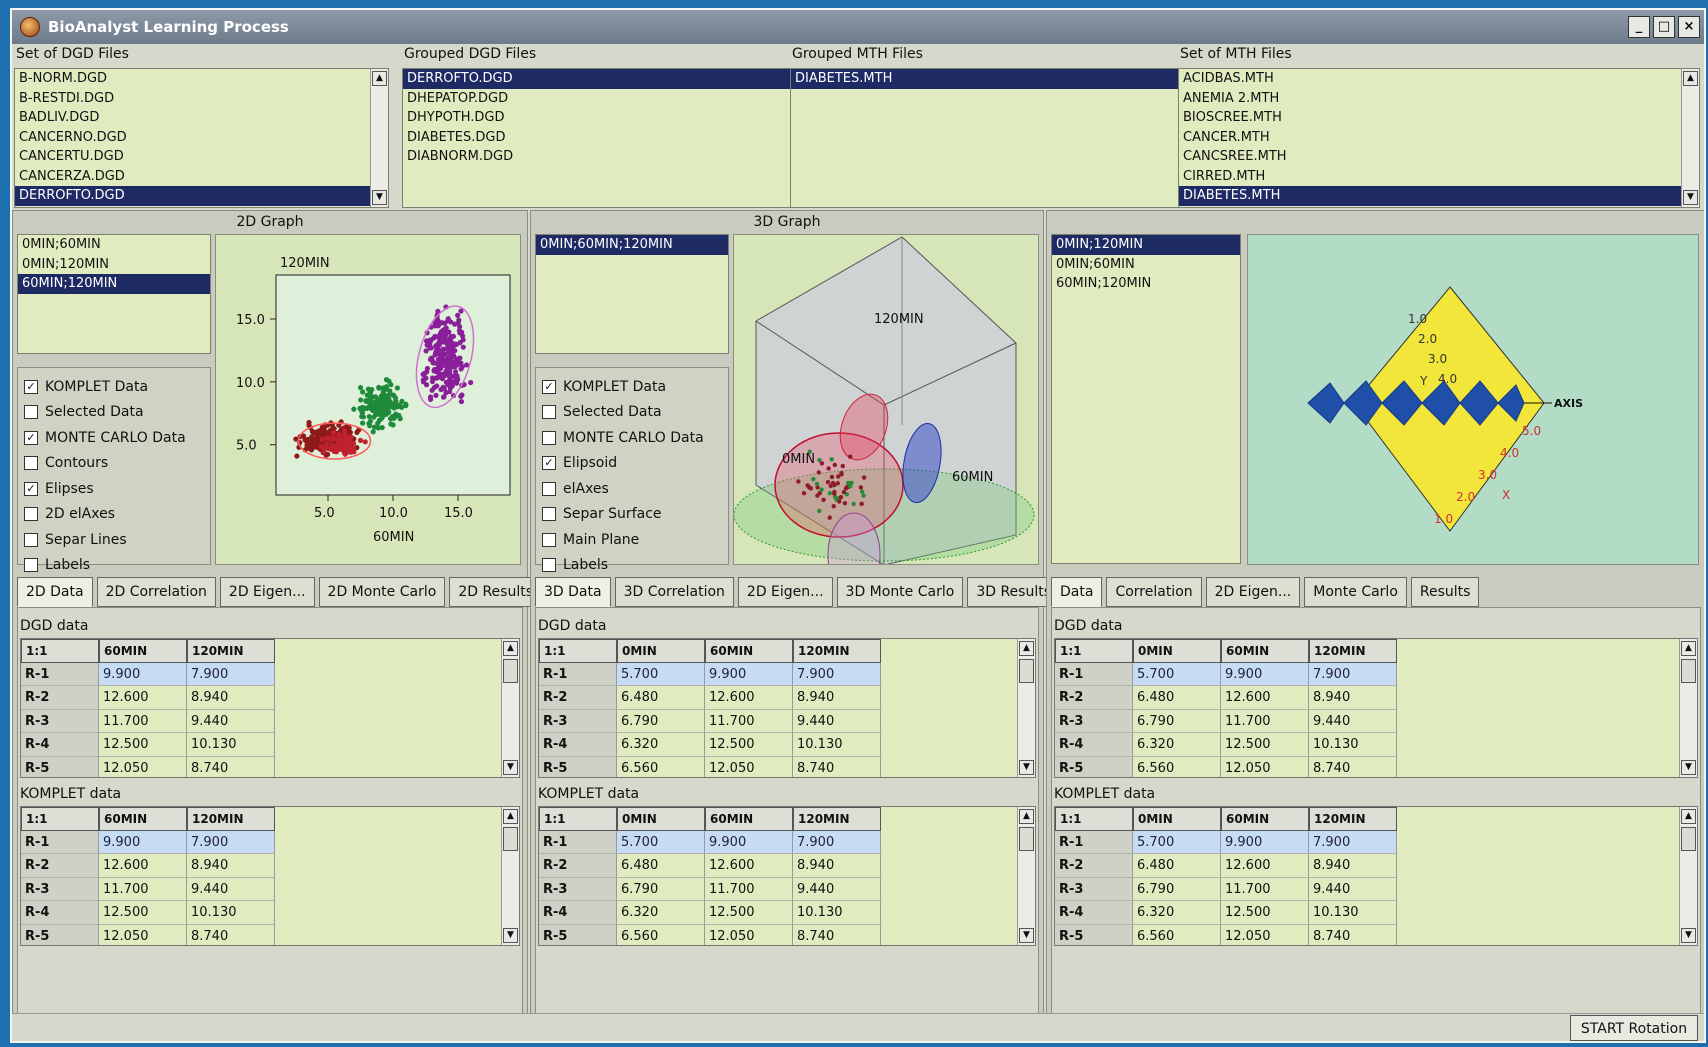 Image resolution: width=1708 pixels, height=1047 pixels. Describe the element at coordinates (1689, 27) in the screenshot. I see `close-button: ×` at that location.